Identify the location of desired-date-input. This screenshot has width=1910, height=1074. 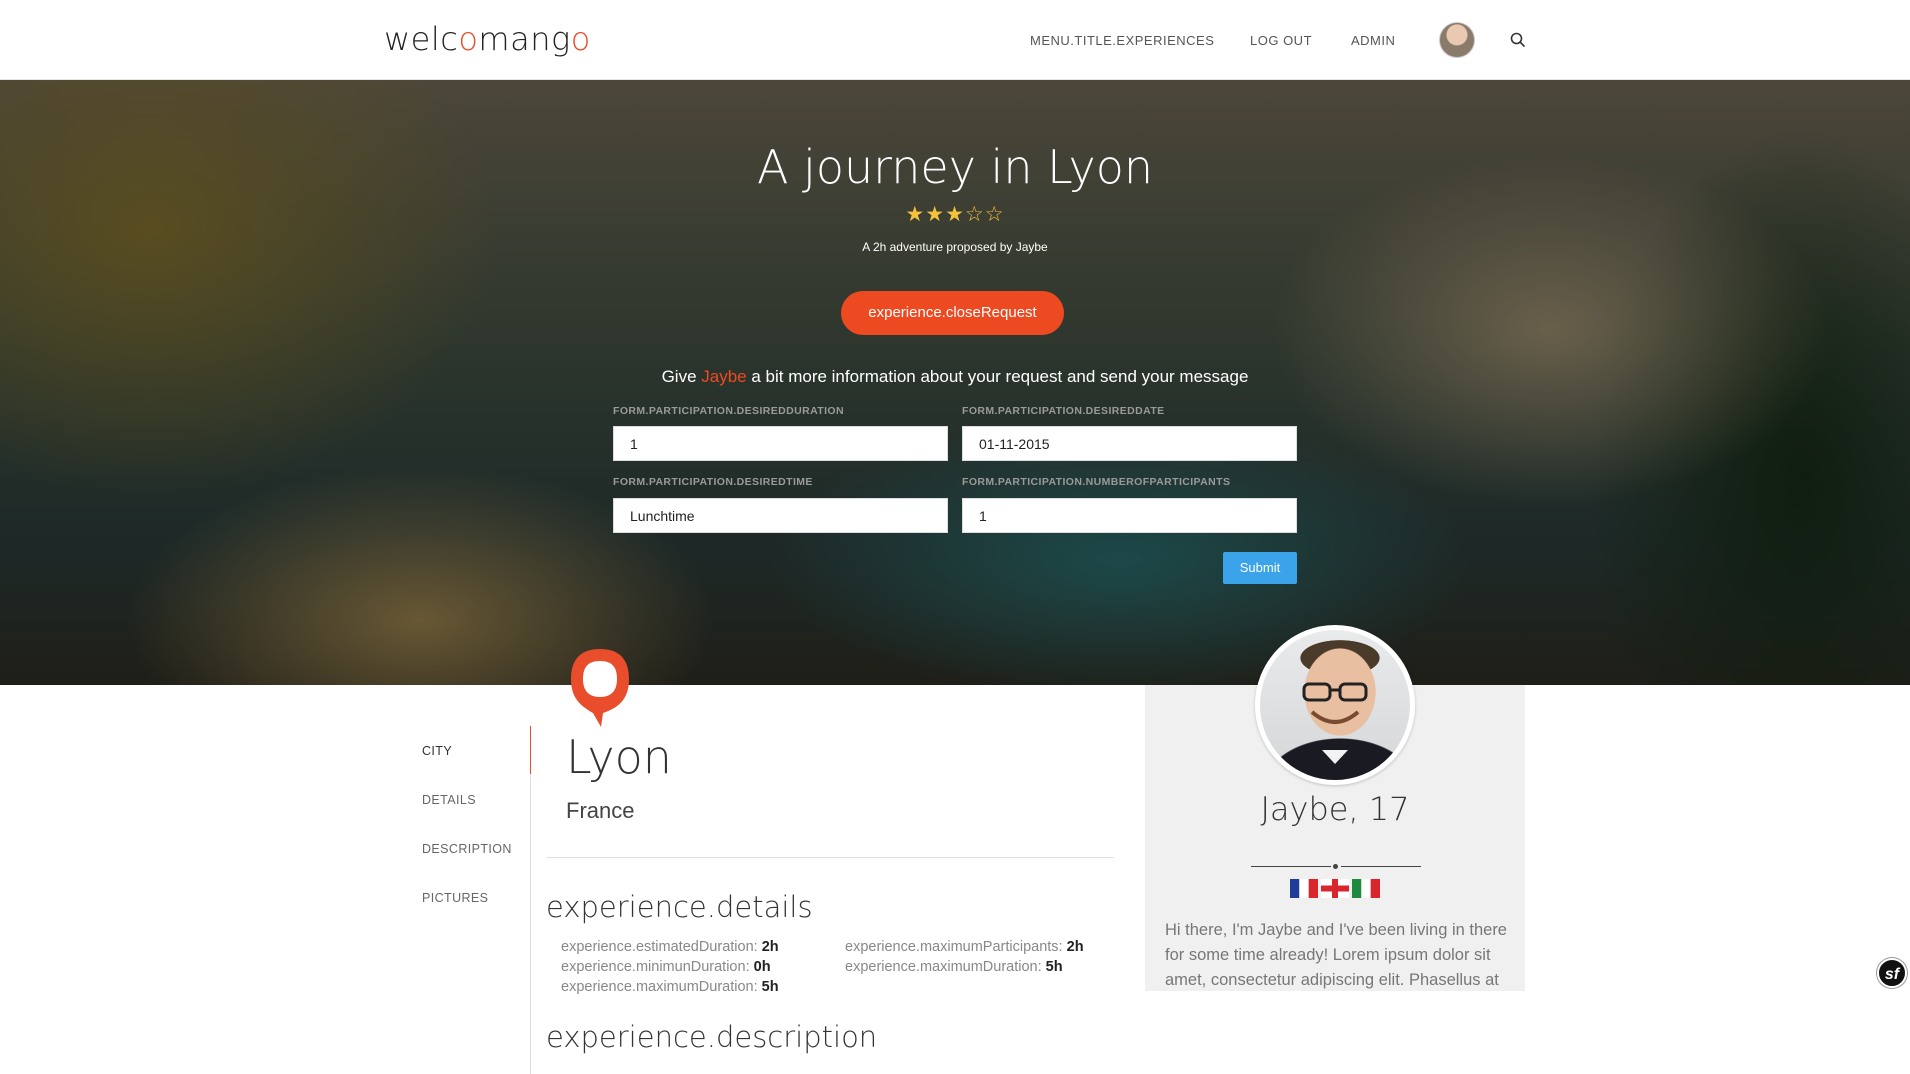
(1129, 443).